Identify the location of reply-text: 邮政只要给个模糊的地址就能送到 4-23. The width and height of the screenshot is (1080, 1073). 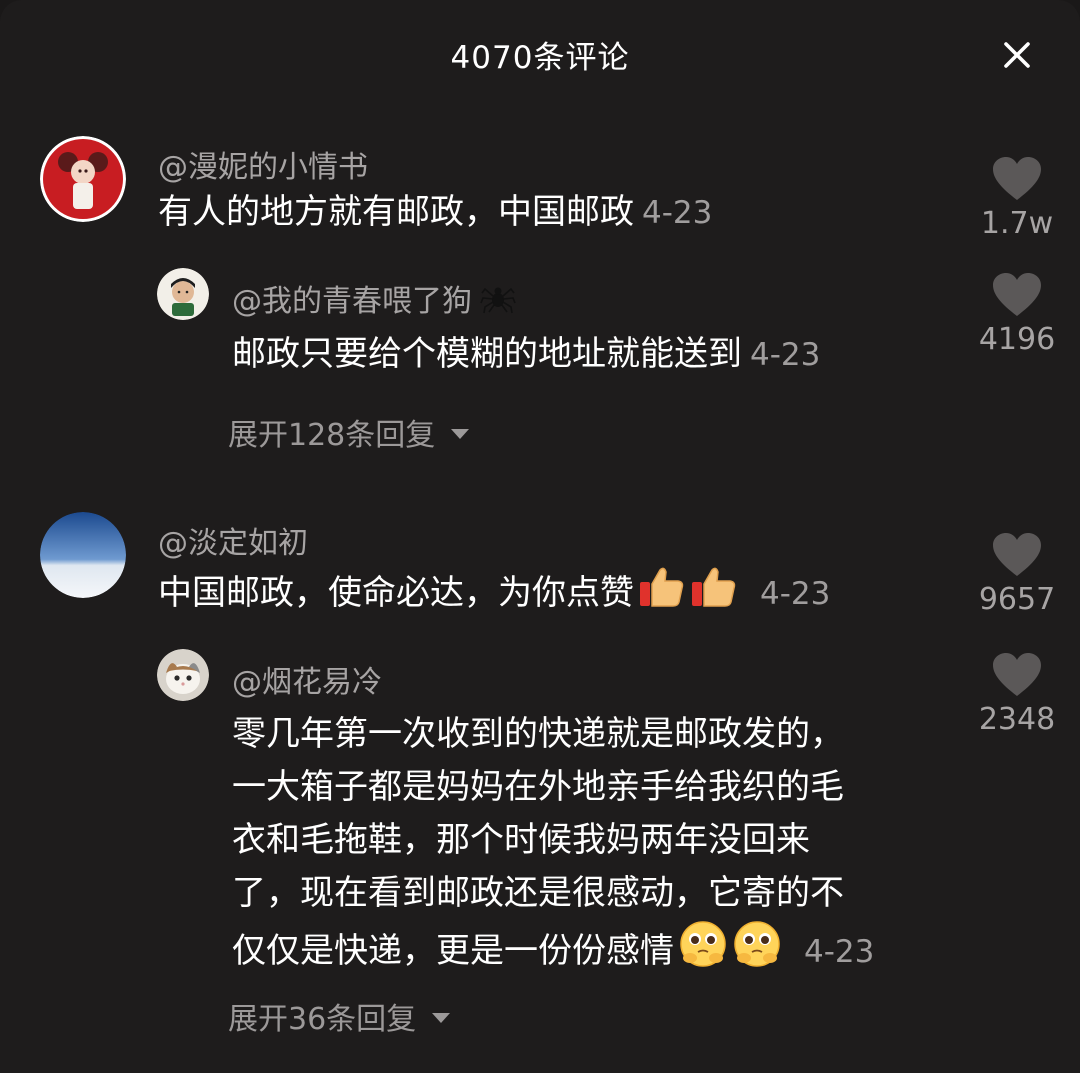
(526, 355).